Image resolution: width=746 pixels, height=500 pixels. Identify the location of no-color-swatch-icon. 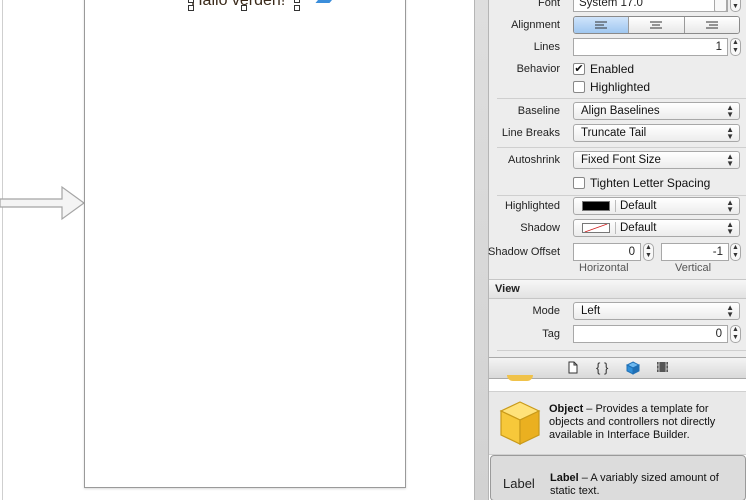
(596, 228).